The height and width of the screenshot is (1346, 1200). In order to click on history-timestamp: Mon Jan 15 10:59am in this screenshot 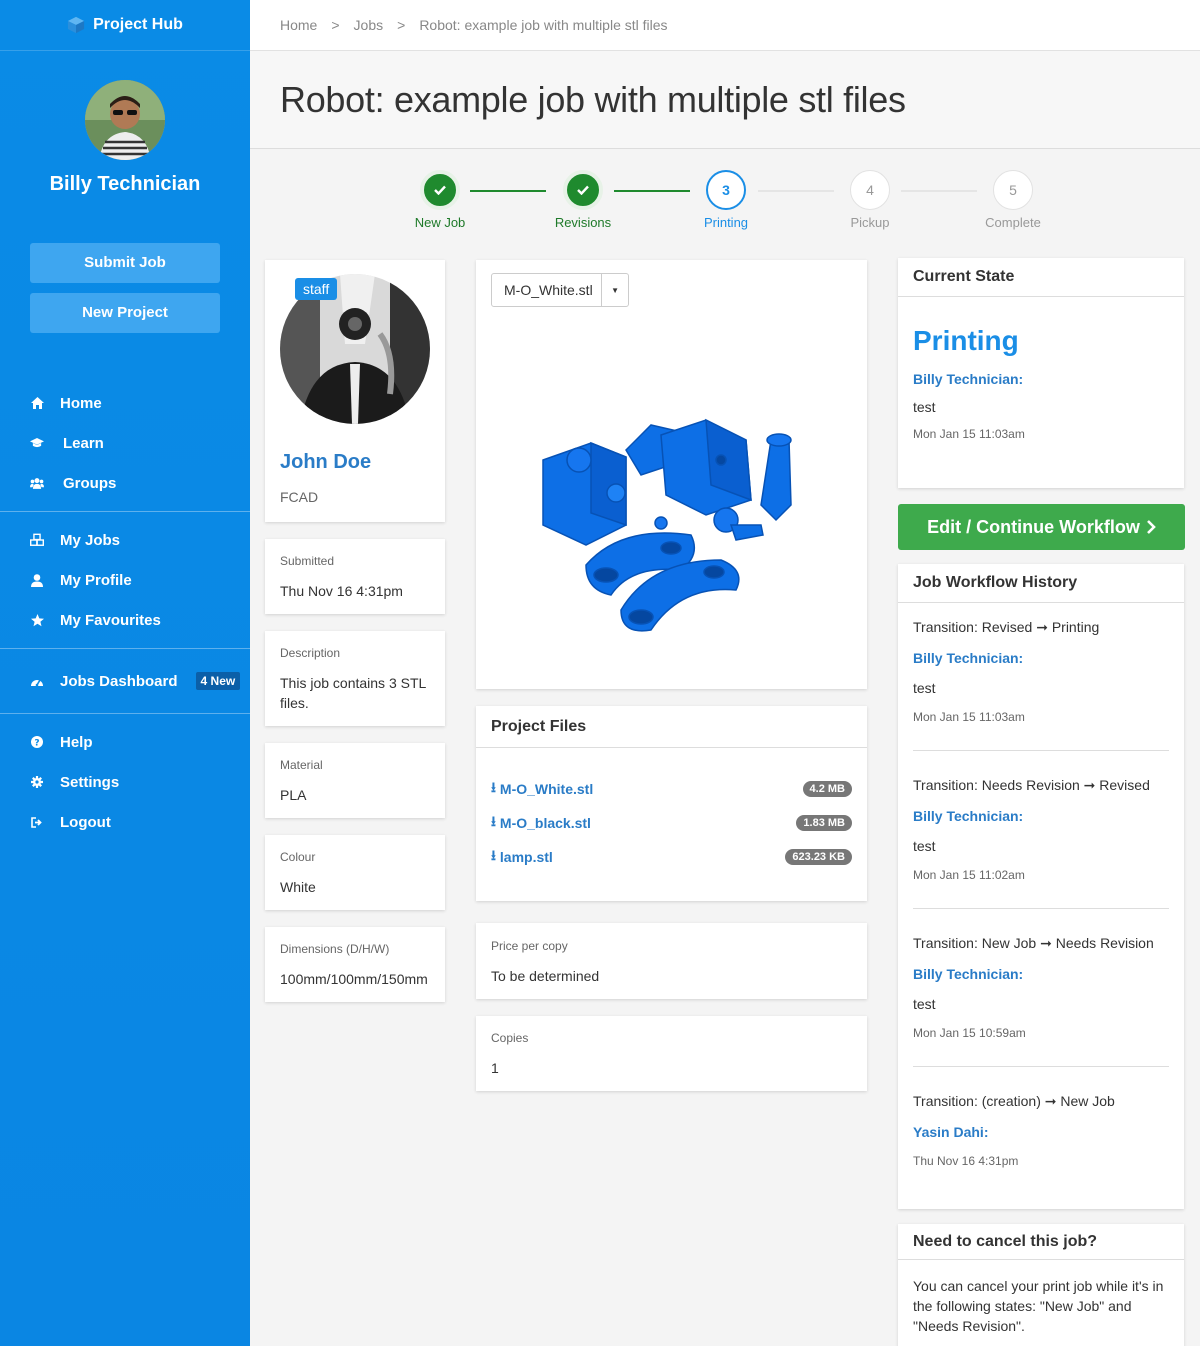, I will do `click(969, 1033)`.